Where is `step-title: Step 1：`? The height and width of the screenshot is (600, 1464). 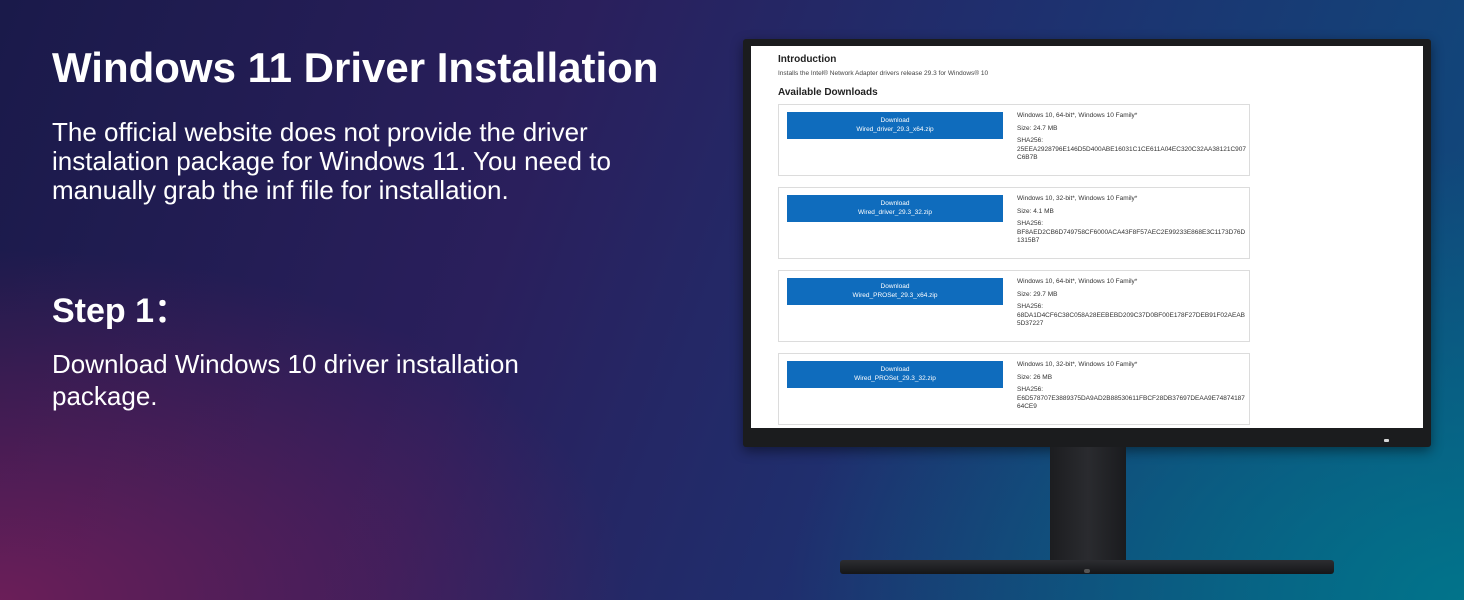
step-title: Step 1： is located at coordinates (120, 311).